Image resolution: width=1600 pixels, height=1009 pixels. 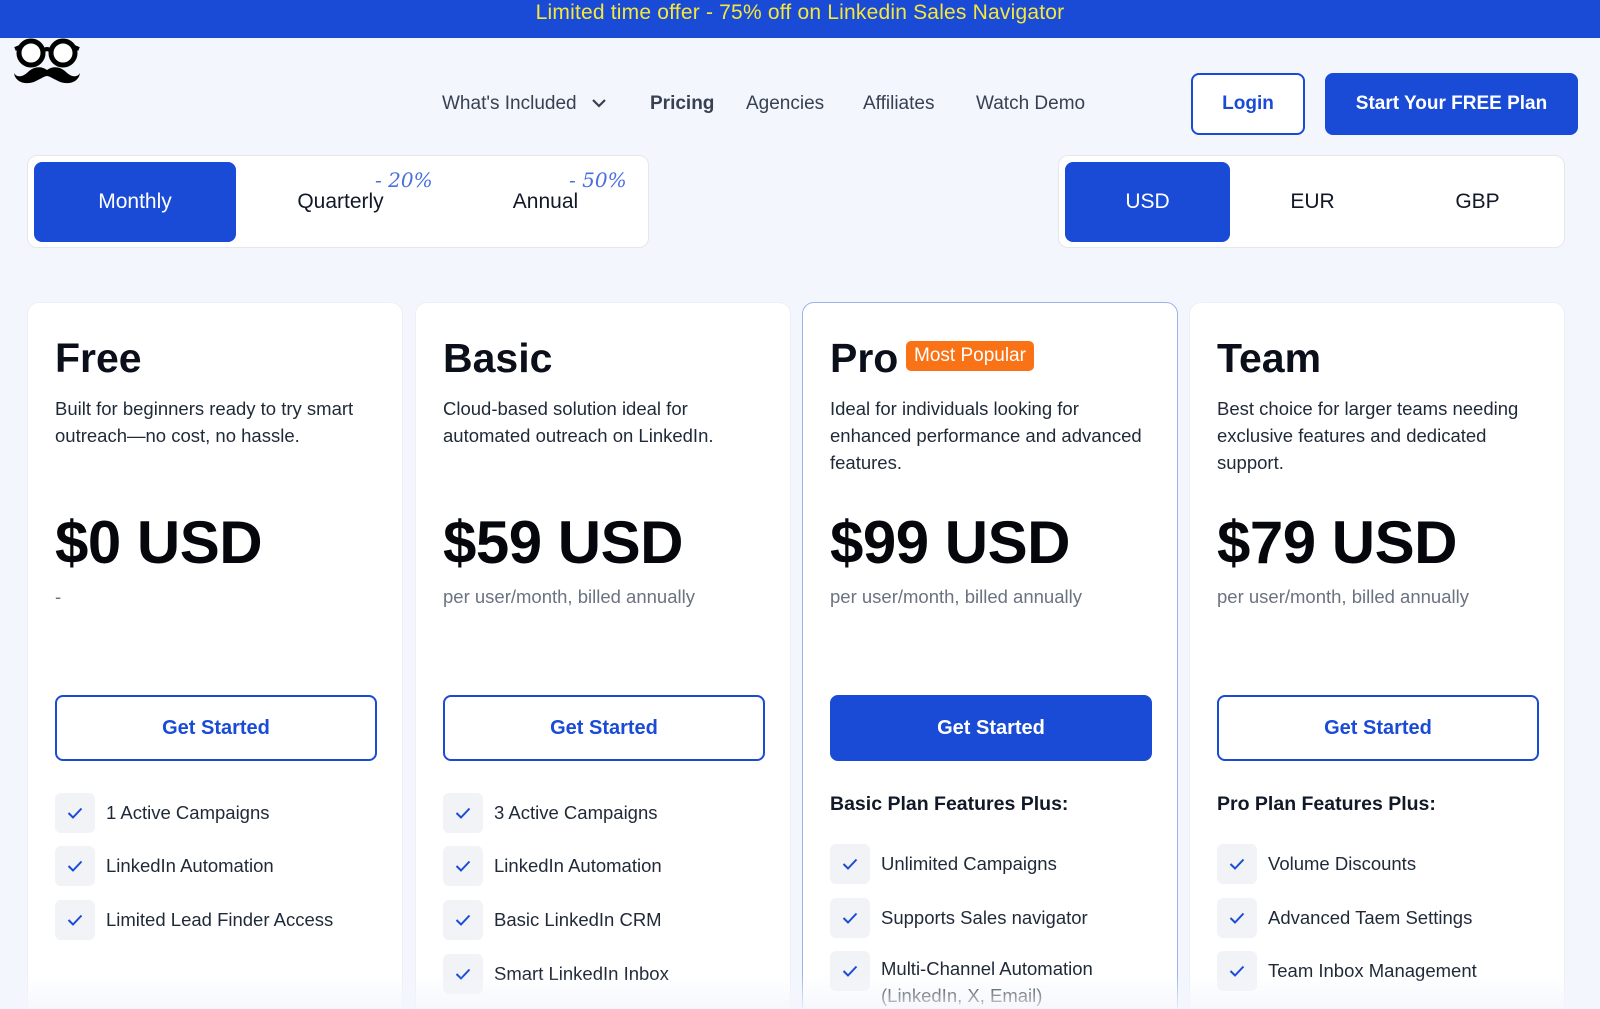 What do you see at coordinates (498, 358) in the screenshot?
I see `plan-name: Basic` at bounding box center [498, 358].